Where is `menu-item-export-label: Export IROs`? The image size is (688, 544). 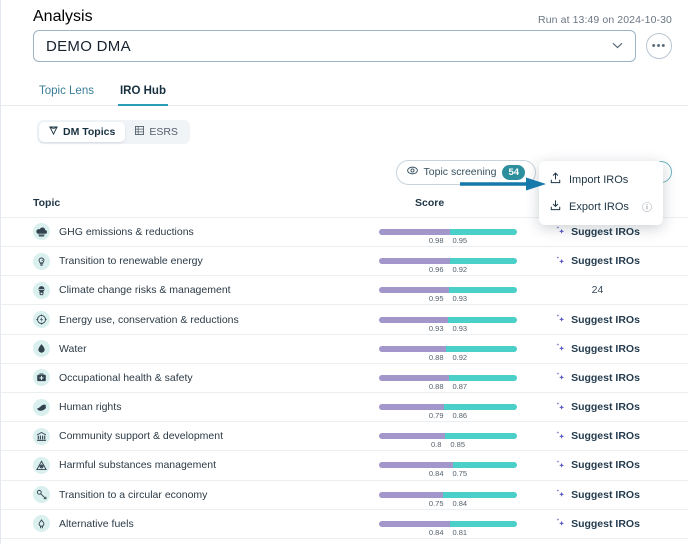 menu-item-export-label: Export IROs is located at coordinates (599, 206).